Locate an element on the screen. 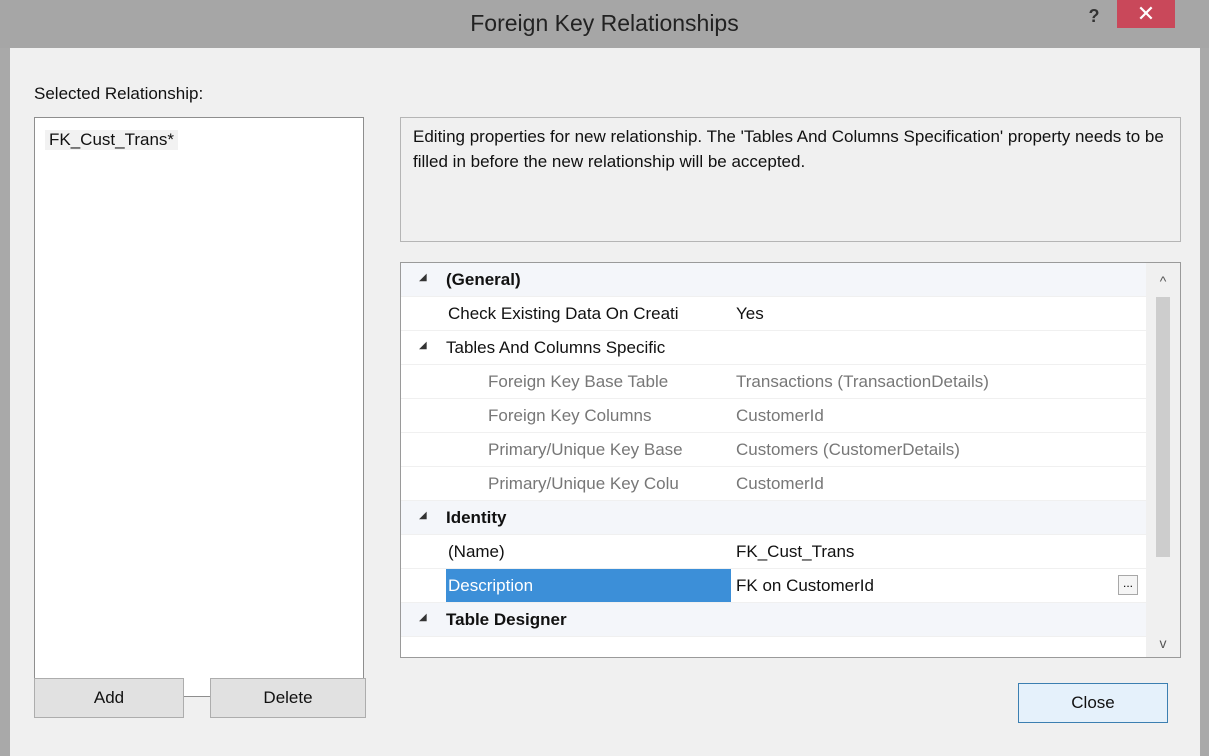 The width and height of the screenshot is (1209, 756). vertical-scrollbar: ^ v is located at coordinates (1163, 460).